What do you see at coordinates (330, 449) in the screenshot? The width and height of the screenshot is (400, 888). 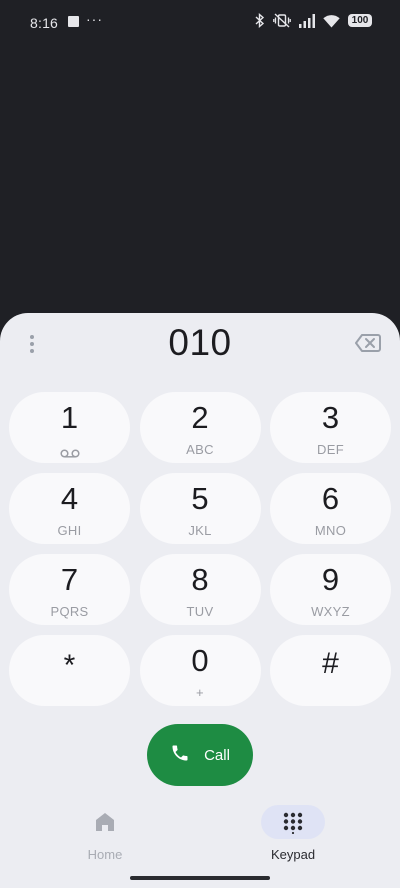 I see `key-letters: DEF` at bounding box center [330, 449].